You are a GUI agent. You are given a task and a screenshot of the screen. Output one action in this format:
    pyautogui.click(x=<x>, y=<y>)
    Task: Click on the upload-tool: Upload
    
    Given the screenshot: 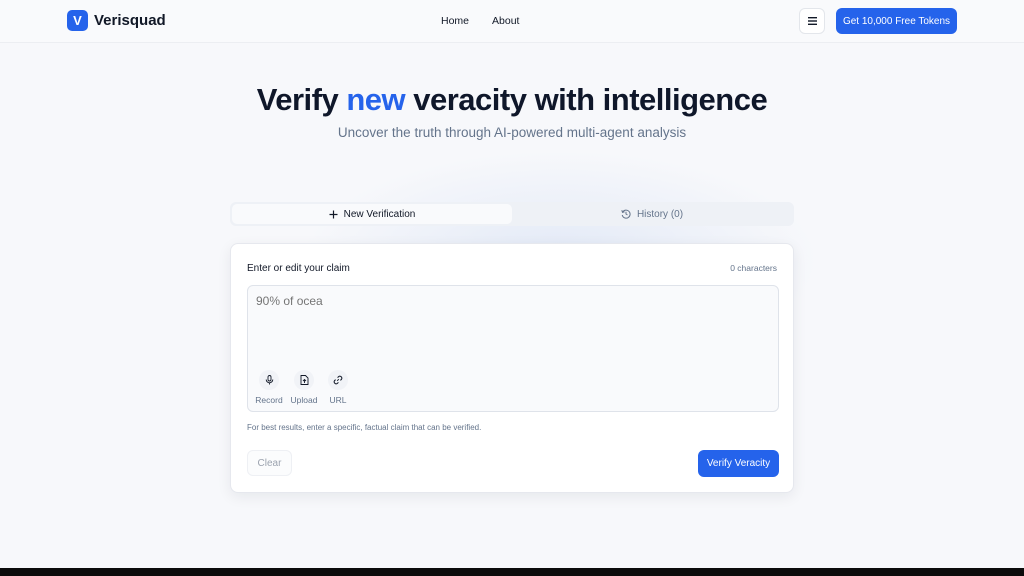 What is the action you would take?
    pyautogui.click(x=304, y=387)
    